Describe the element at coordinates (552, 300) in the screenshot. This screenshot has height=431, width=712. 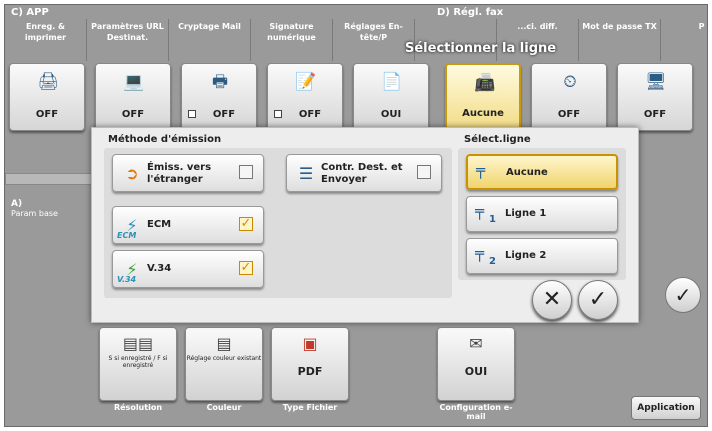
I see `cancel-button: ✕` at that location.